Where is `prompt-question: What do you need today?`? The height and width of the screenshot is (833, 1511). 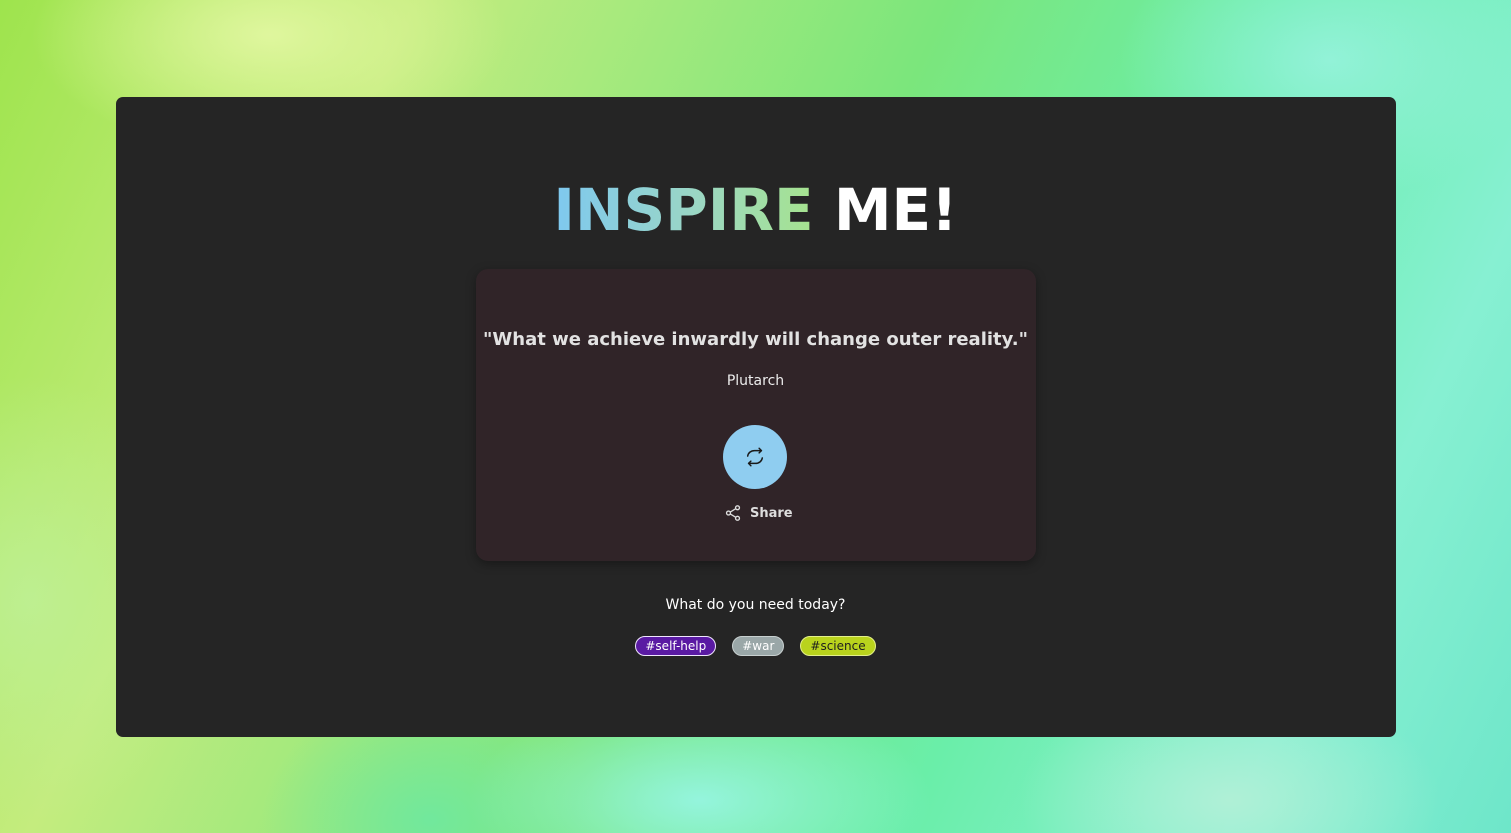 prompt-question: What do you need today? is located at coordinates (755, 605).